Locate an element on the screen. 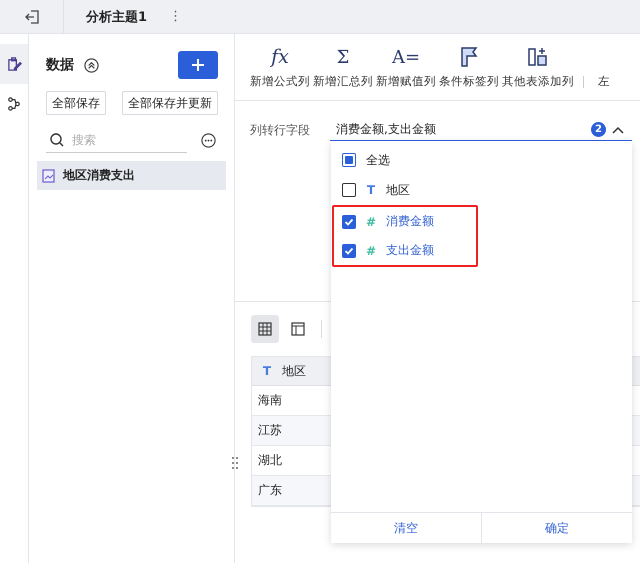  toolbar-button: Σ 新增汇总列 is located at coordinates (343, 67).